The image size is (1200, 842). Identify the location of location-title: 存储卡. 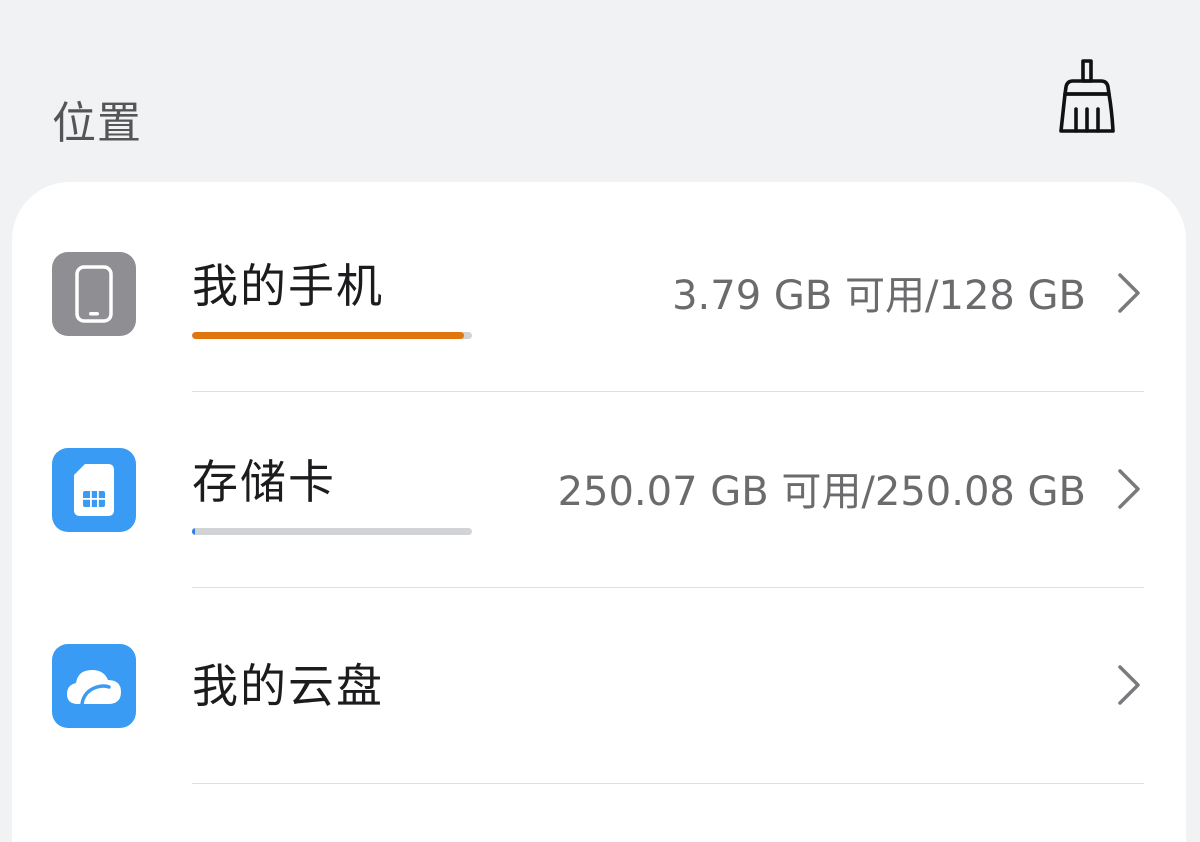
(264, 482).